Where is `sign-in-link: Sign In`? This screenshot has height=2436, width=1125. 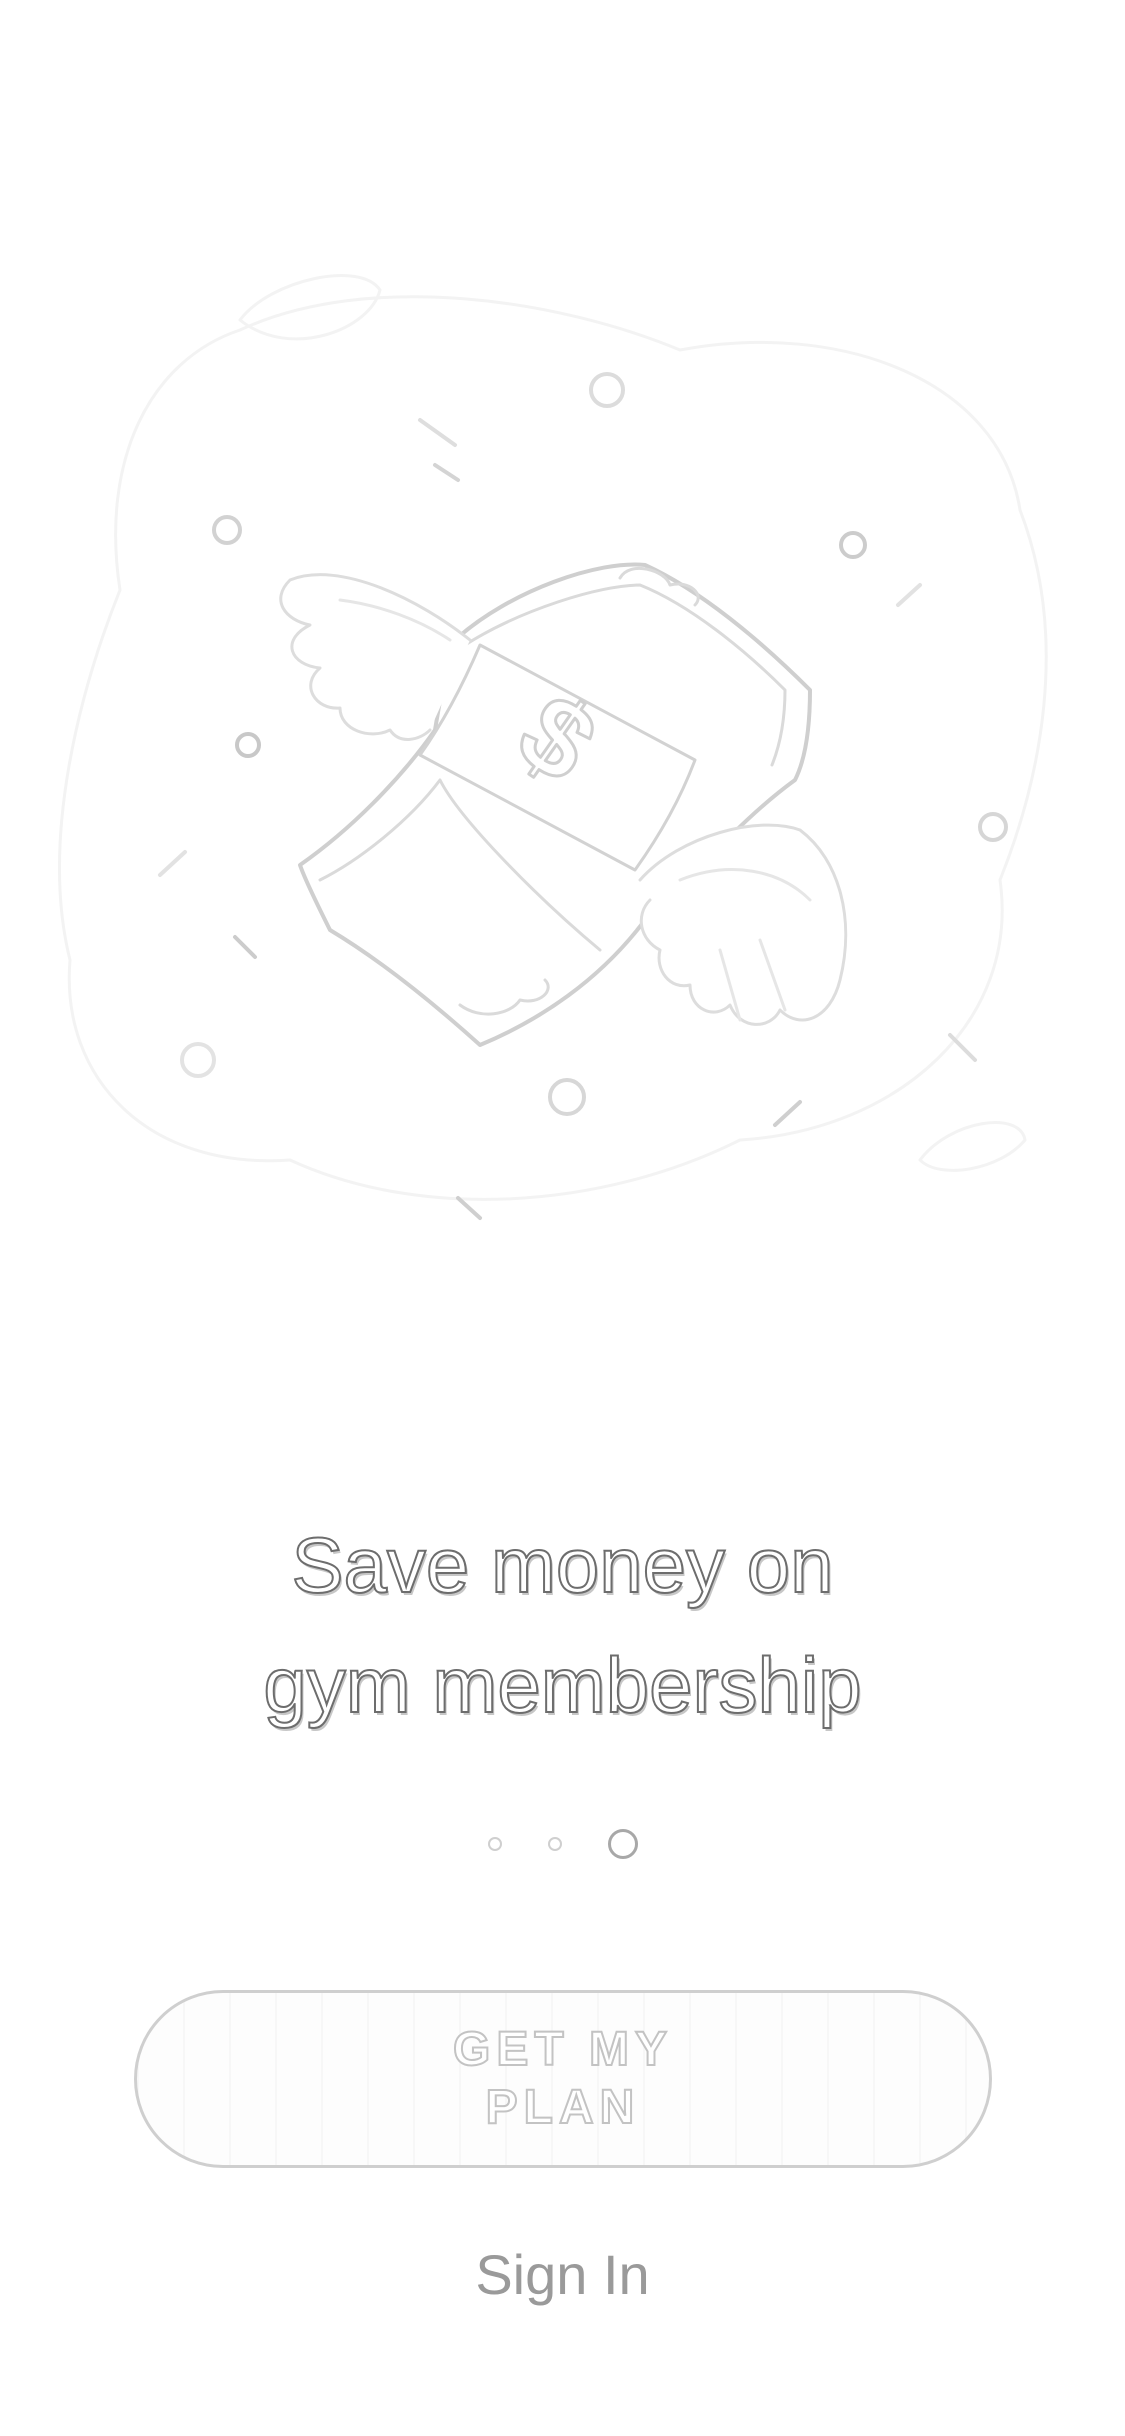
sign-in-link: Sign In is located at coordinates (562, 2275).